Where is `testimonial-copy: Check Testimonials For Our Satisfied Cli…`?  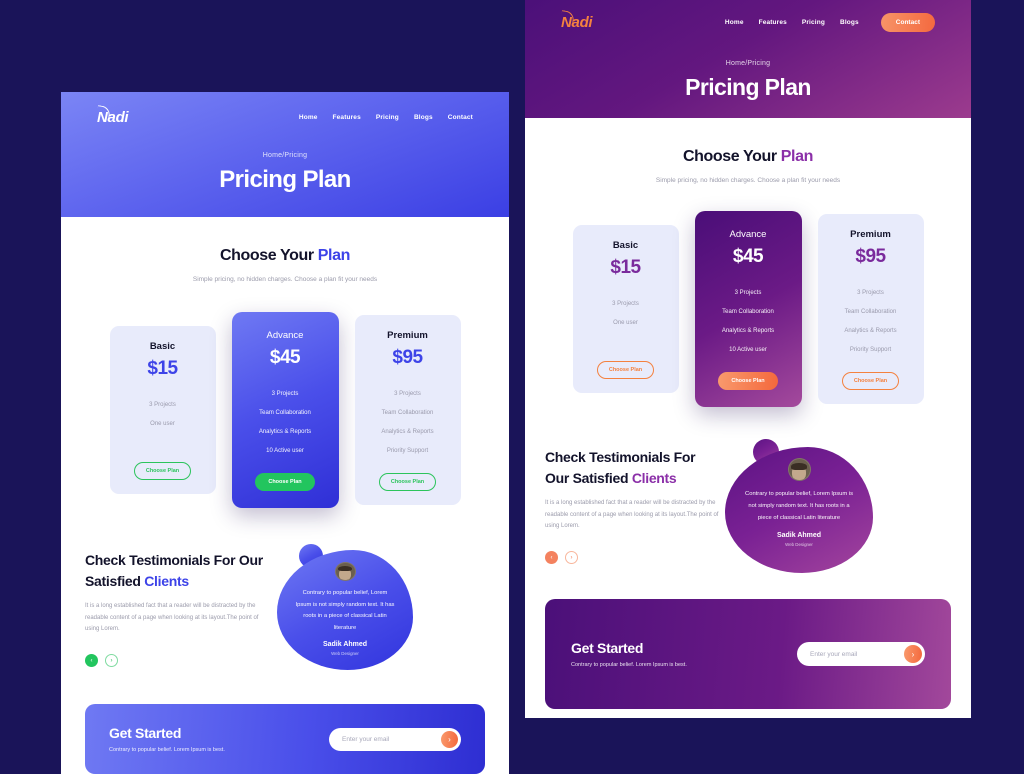 testimonial-copy: Check Testimonials For Our Satisfied Cli… is located at coordinates (178, 609).